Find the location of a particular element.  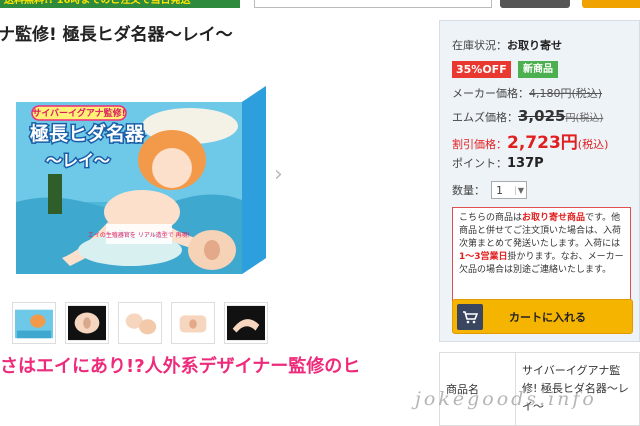

quantity-row: 数量： 1 ▼ is located at coordinates (489, 190).